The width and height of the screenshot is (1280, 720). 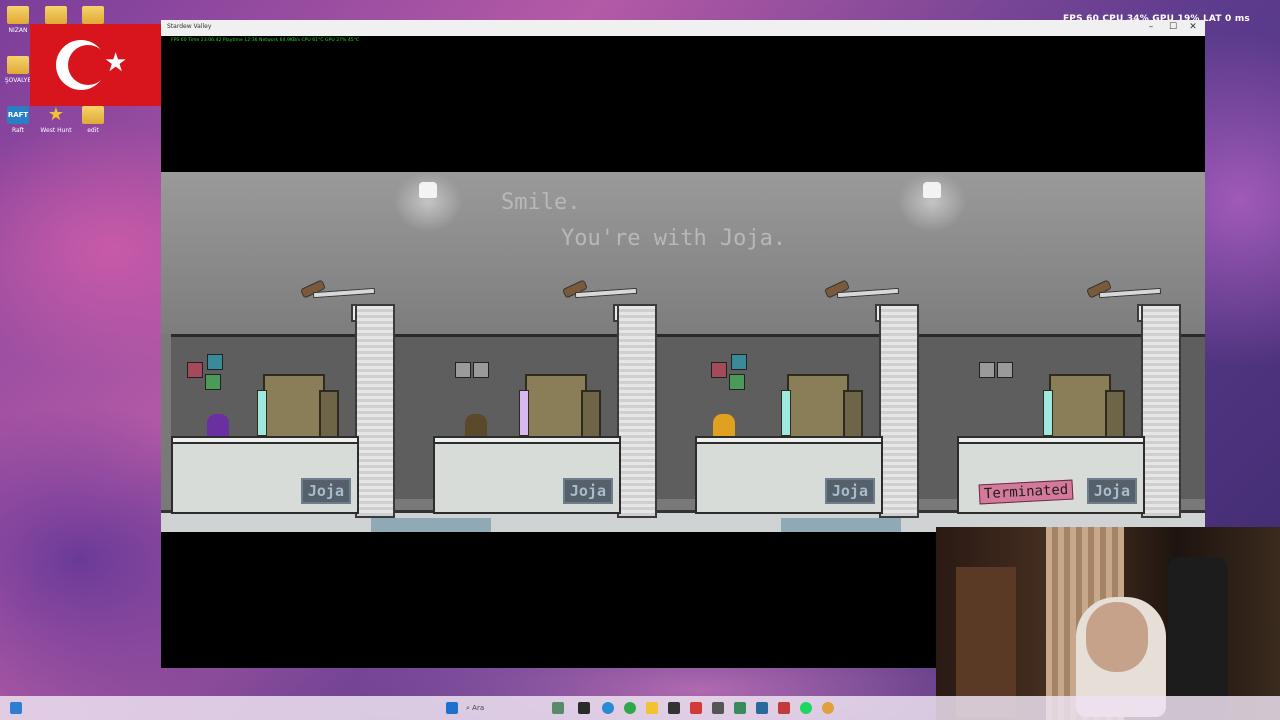 What do you see at coordinates (506, 708) in the screenshot?
I see `taskbar-search: ⌕ Ara` at bounding box center [506, 708].